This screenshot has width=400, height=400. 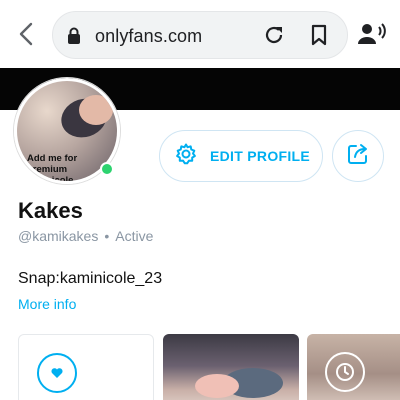 I want to click on edit-profile-button: EDIT PROFILE, so click(x=241, y=156).